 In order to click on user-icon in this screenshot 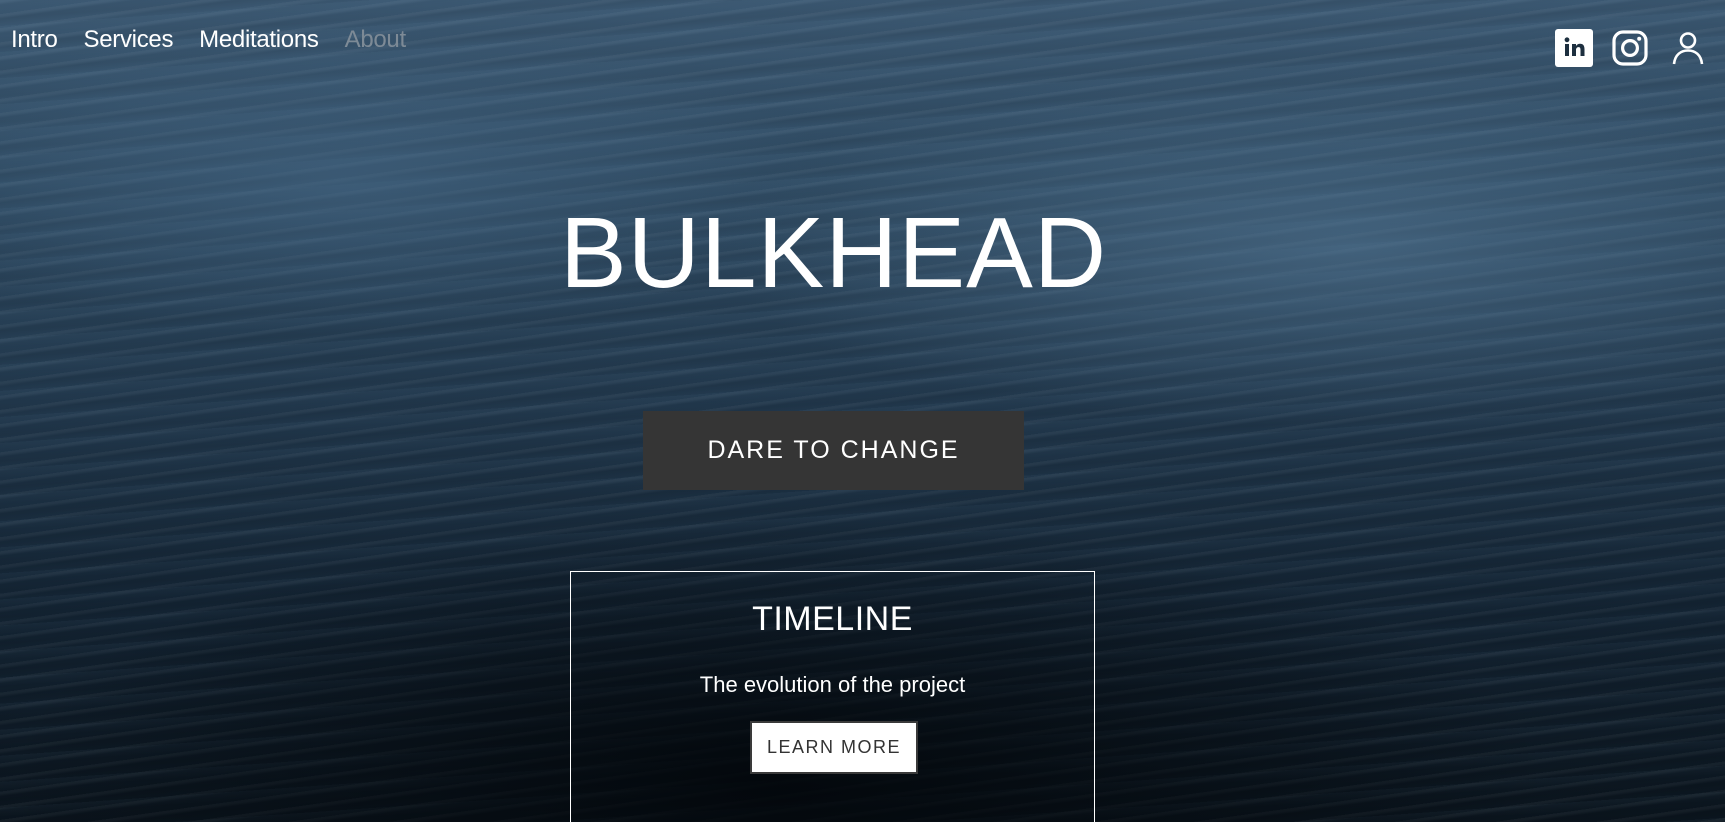, I will do `click(1688, 48)`.